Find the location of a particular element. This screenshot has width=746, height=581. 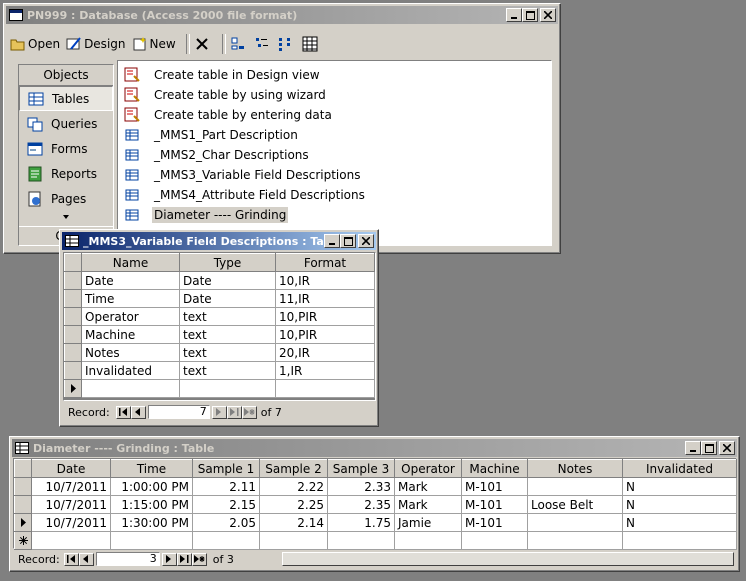

list-item-selected: Diameter ---- Grinding is located at coordinates (334, 215).